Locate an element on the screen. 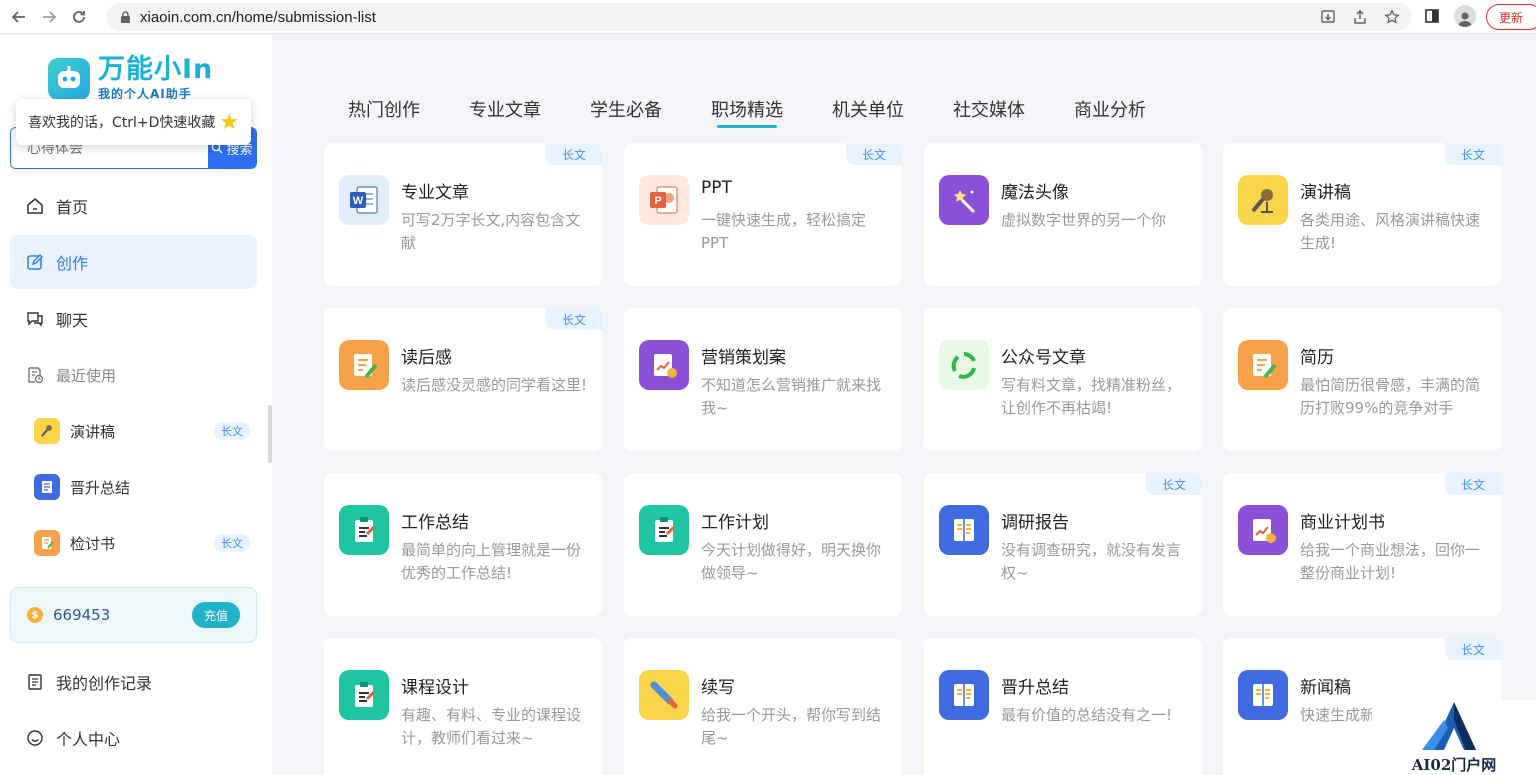  card-desc: 可写2万字长文,内容包含文献 is located at coordinates (491, 231).